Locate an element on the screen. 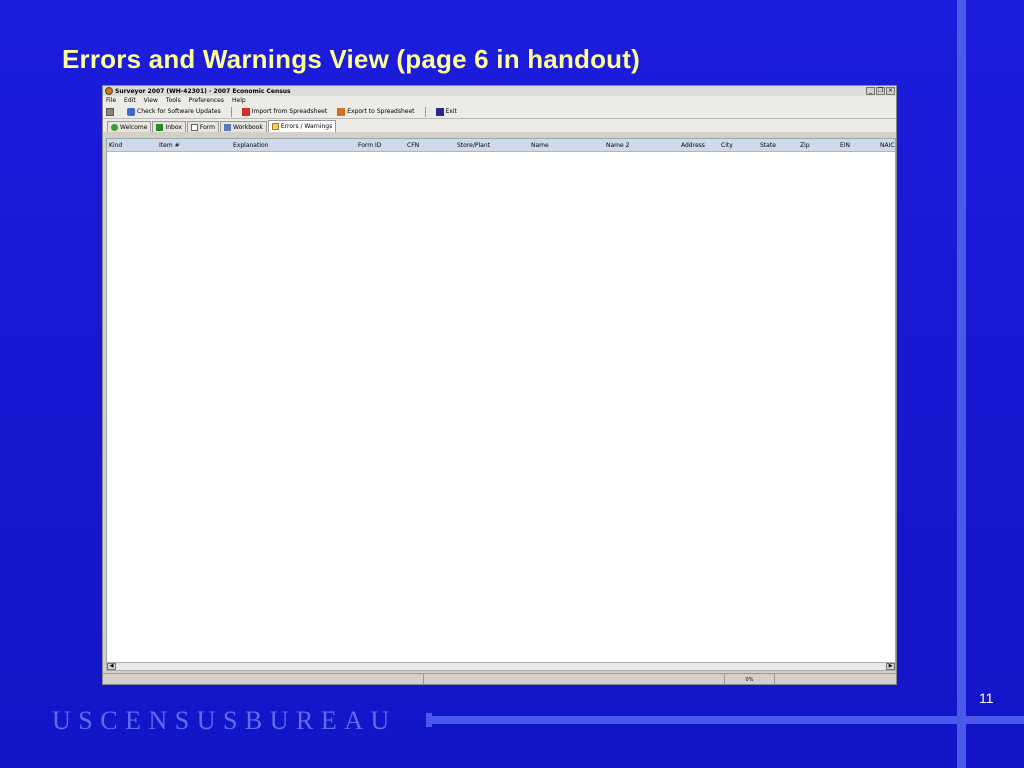 The image size is (1024, 768). column-header-item: Item # is located at coordinates (169, 145).